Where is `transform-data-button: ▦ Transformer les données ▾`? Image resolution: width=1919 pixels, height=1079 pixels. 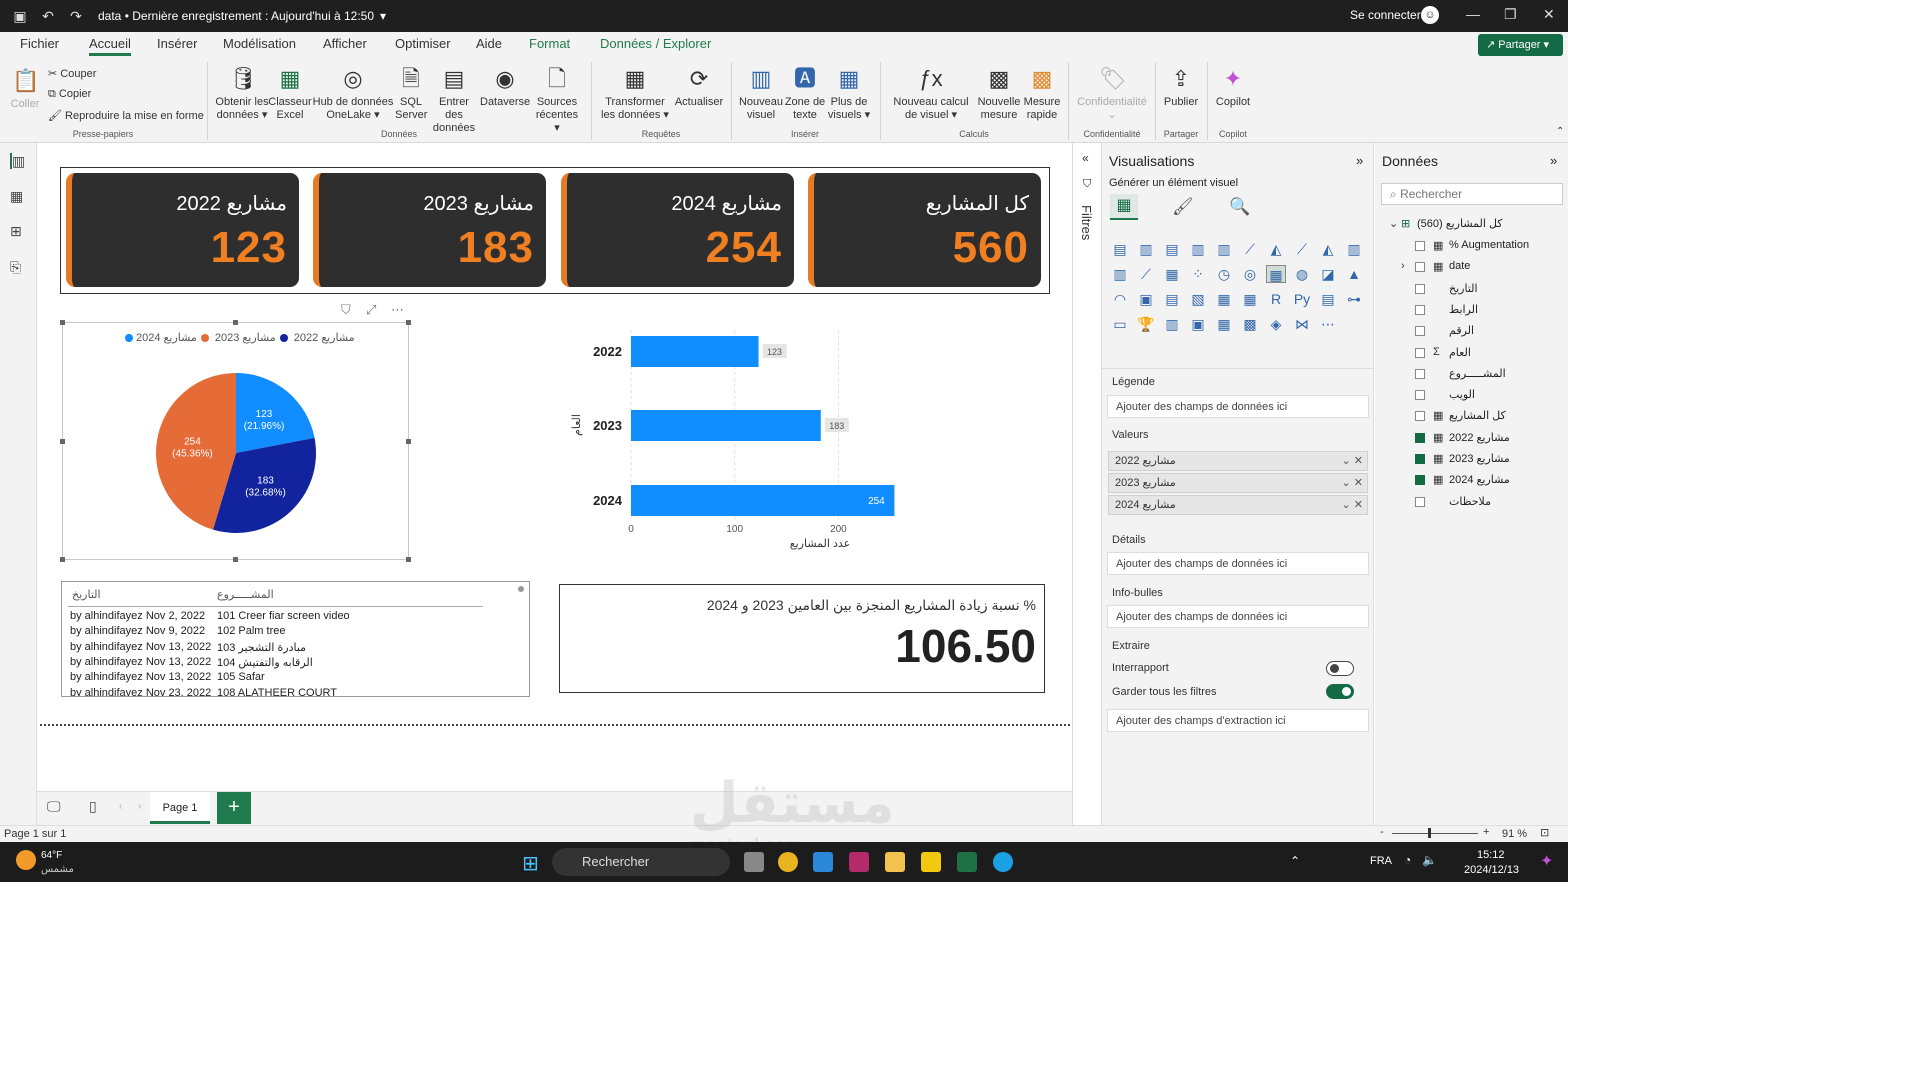
transform-data-button: ▦ Transformer les données ▾ is located at coordinates (635, 93).